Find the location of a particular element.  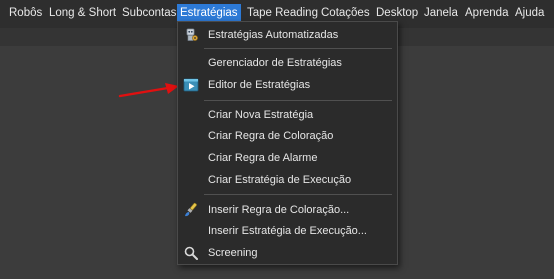

item-label: Screening is located at coordinates (233, 253).